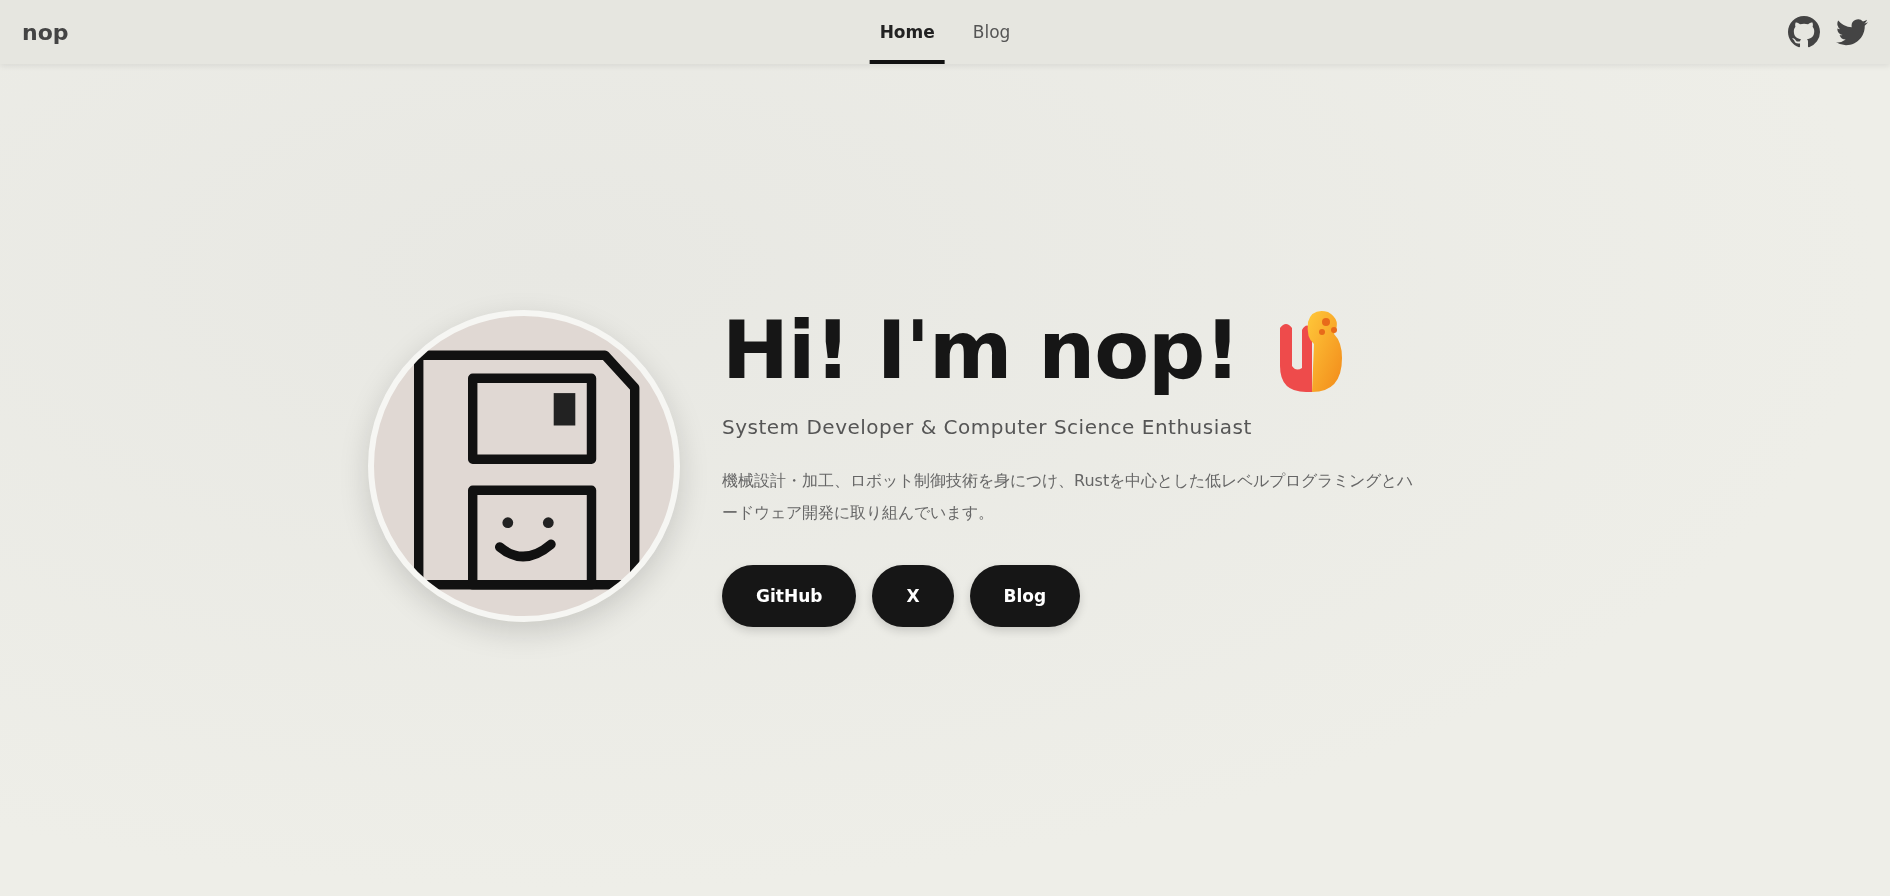  Describe the element at coordinates (991, 32) in the screenshot. I see `nav-tab: Blog` at that location.